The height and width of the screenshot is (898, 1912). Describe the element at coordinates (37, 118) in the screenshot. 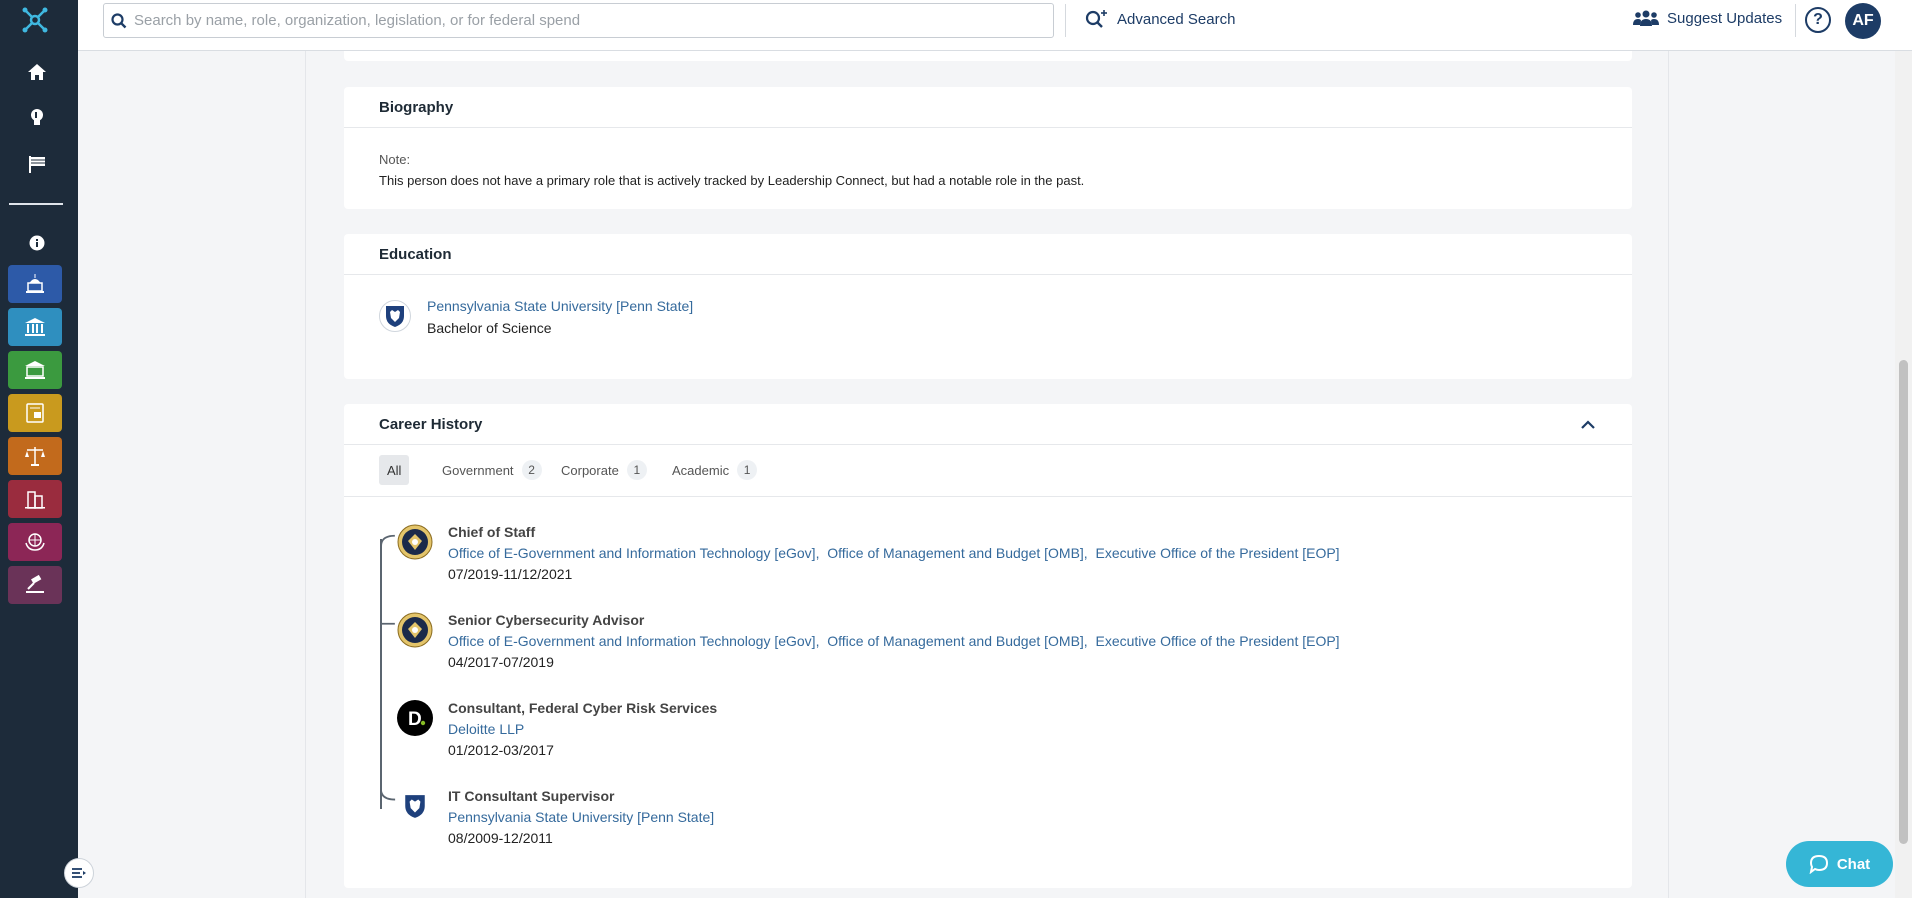

I see `lightbulb-icon` at that location.